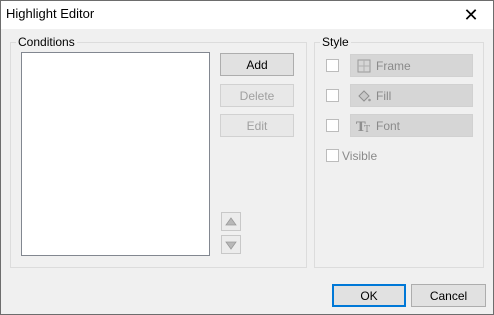  Describe the element at coordinates (247, 15) in the screenshot. I see `title-bar: Highlight Editor ✕` at that location.